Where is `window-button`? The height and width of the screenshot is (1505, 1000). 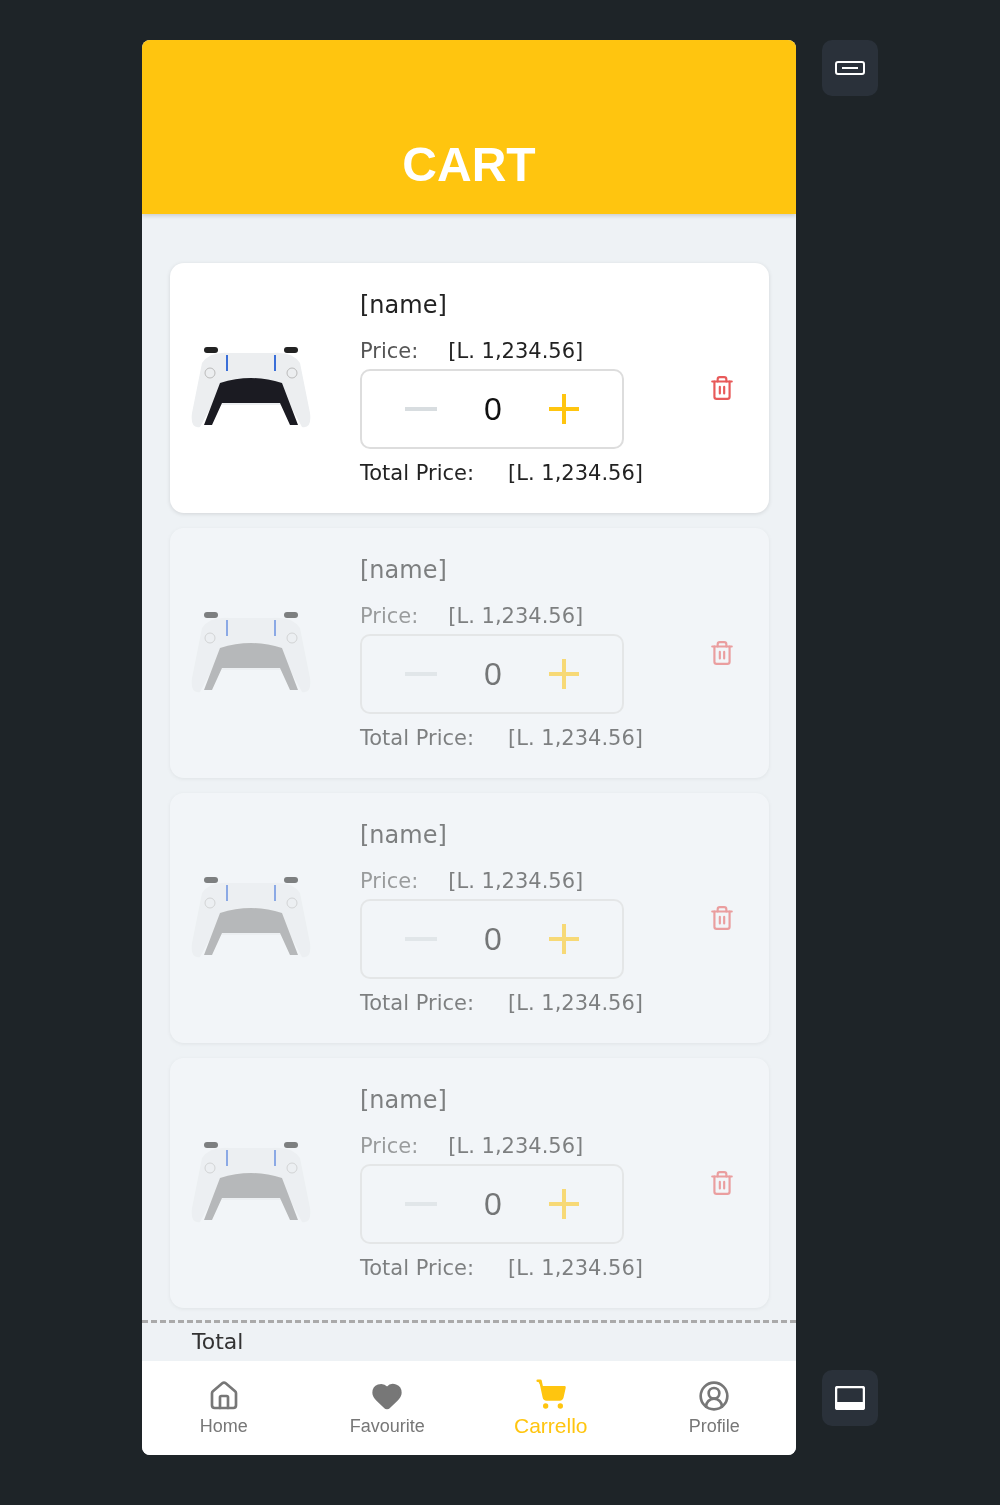
window-button is located at coordinates (850, 1398).